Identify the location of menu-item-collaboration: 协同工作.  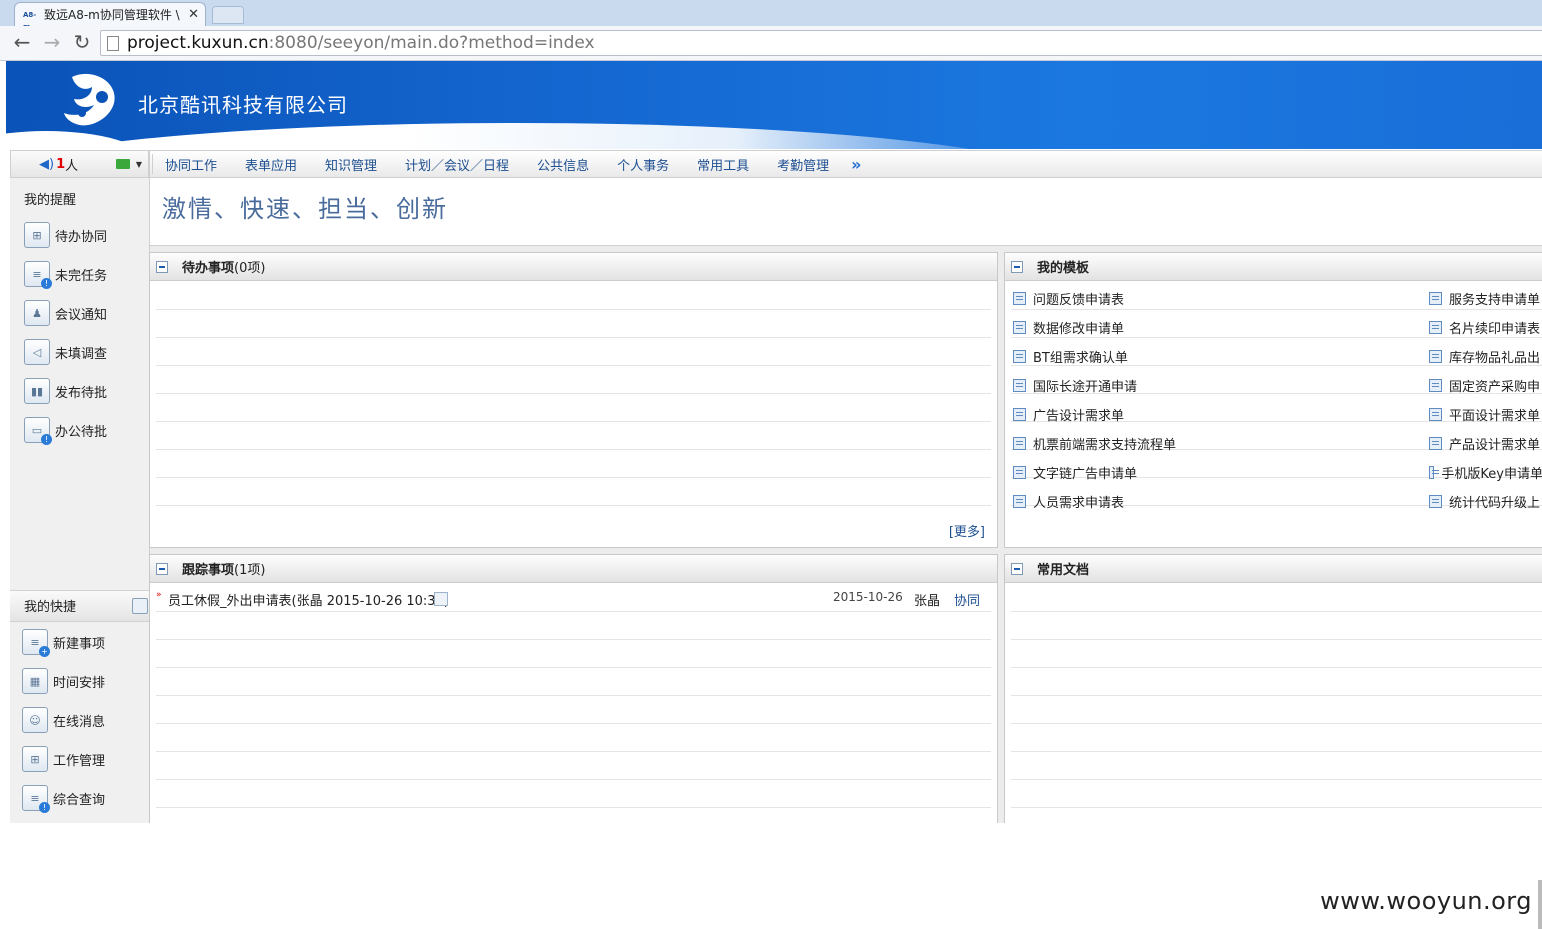
(191, 164).